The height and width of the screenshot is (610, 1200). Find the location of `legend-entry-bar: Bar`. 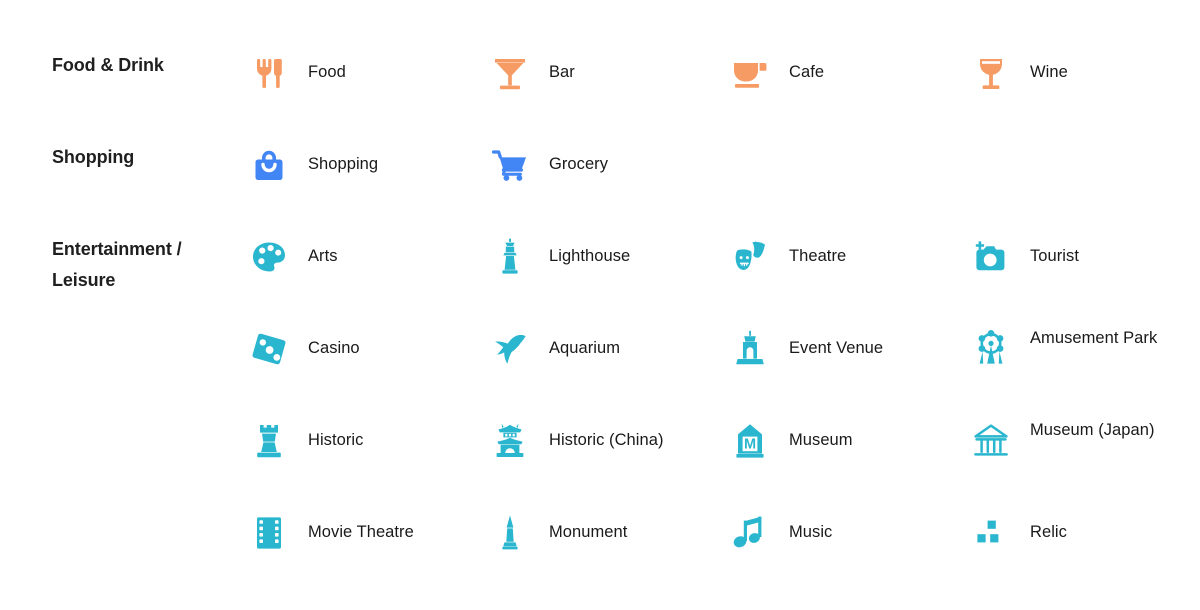

legend-entry-bar: Bar is located at coordinates (531, 78).